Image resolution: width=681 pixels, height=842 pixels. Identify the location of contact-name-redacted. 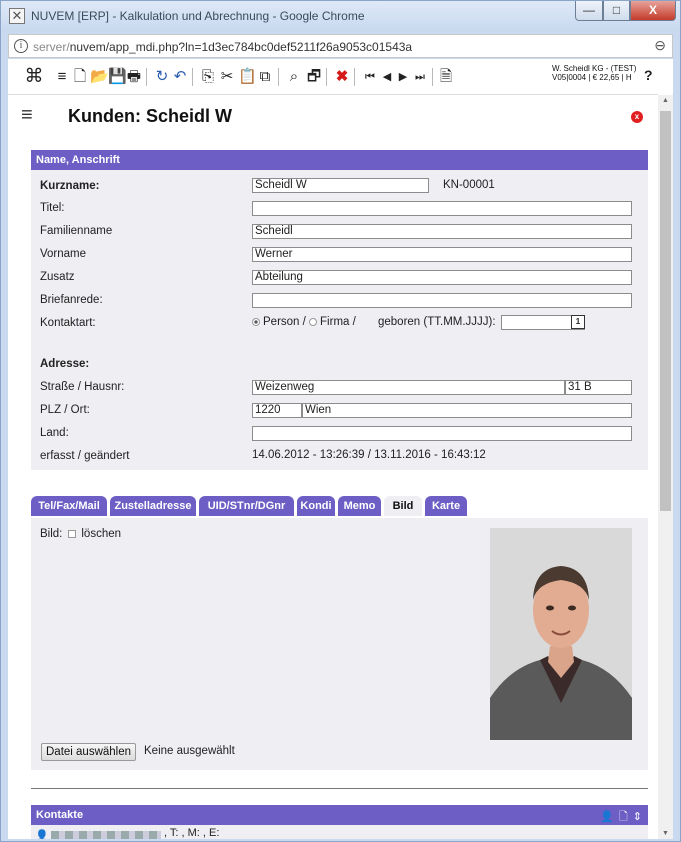
(106, 835).